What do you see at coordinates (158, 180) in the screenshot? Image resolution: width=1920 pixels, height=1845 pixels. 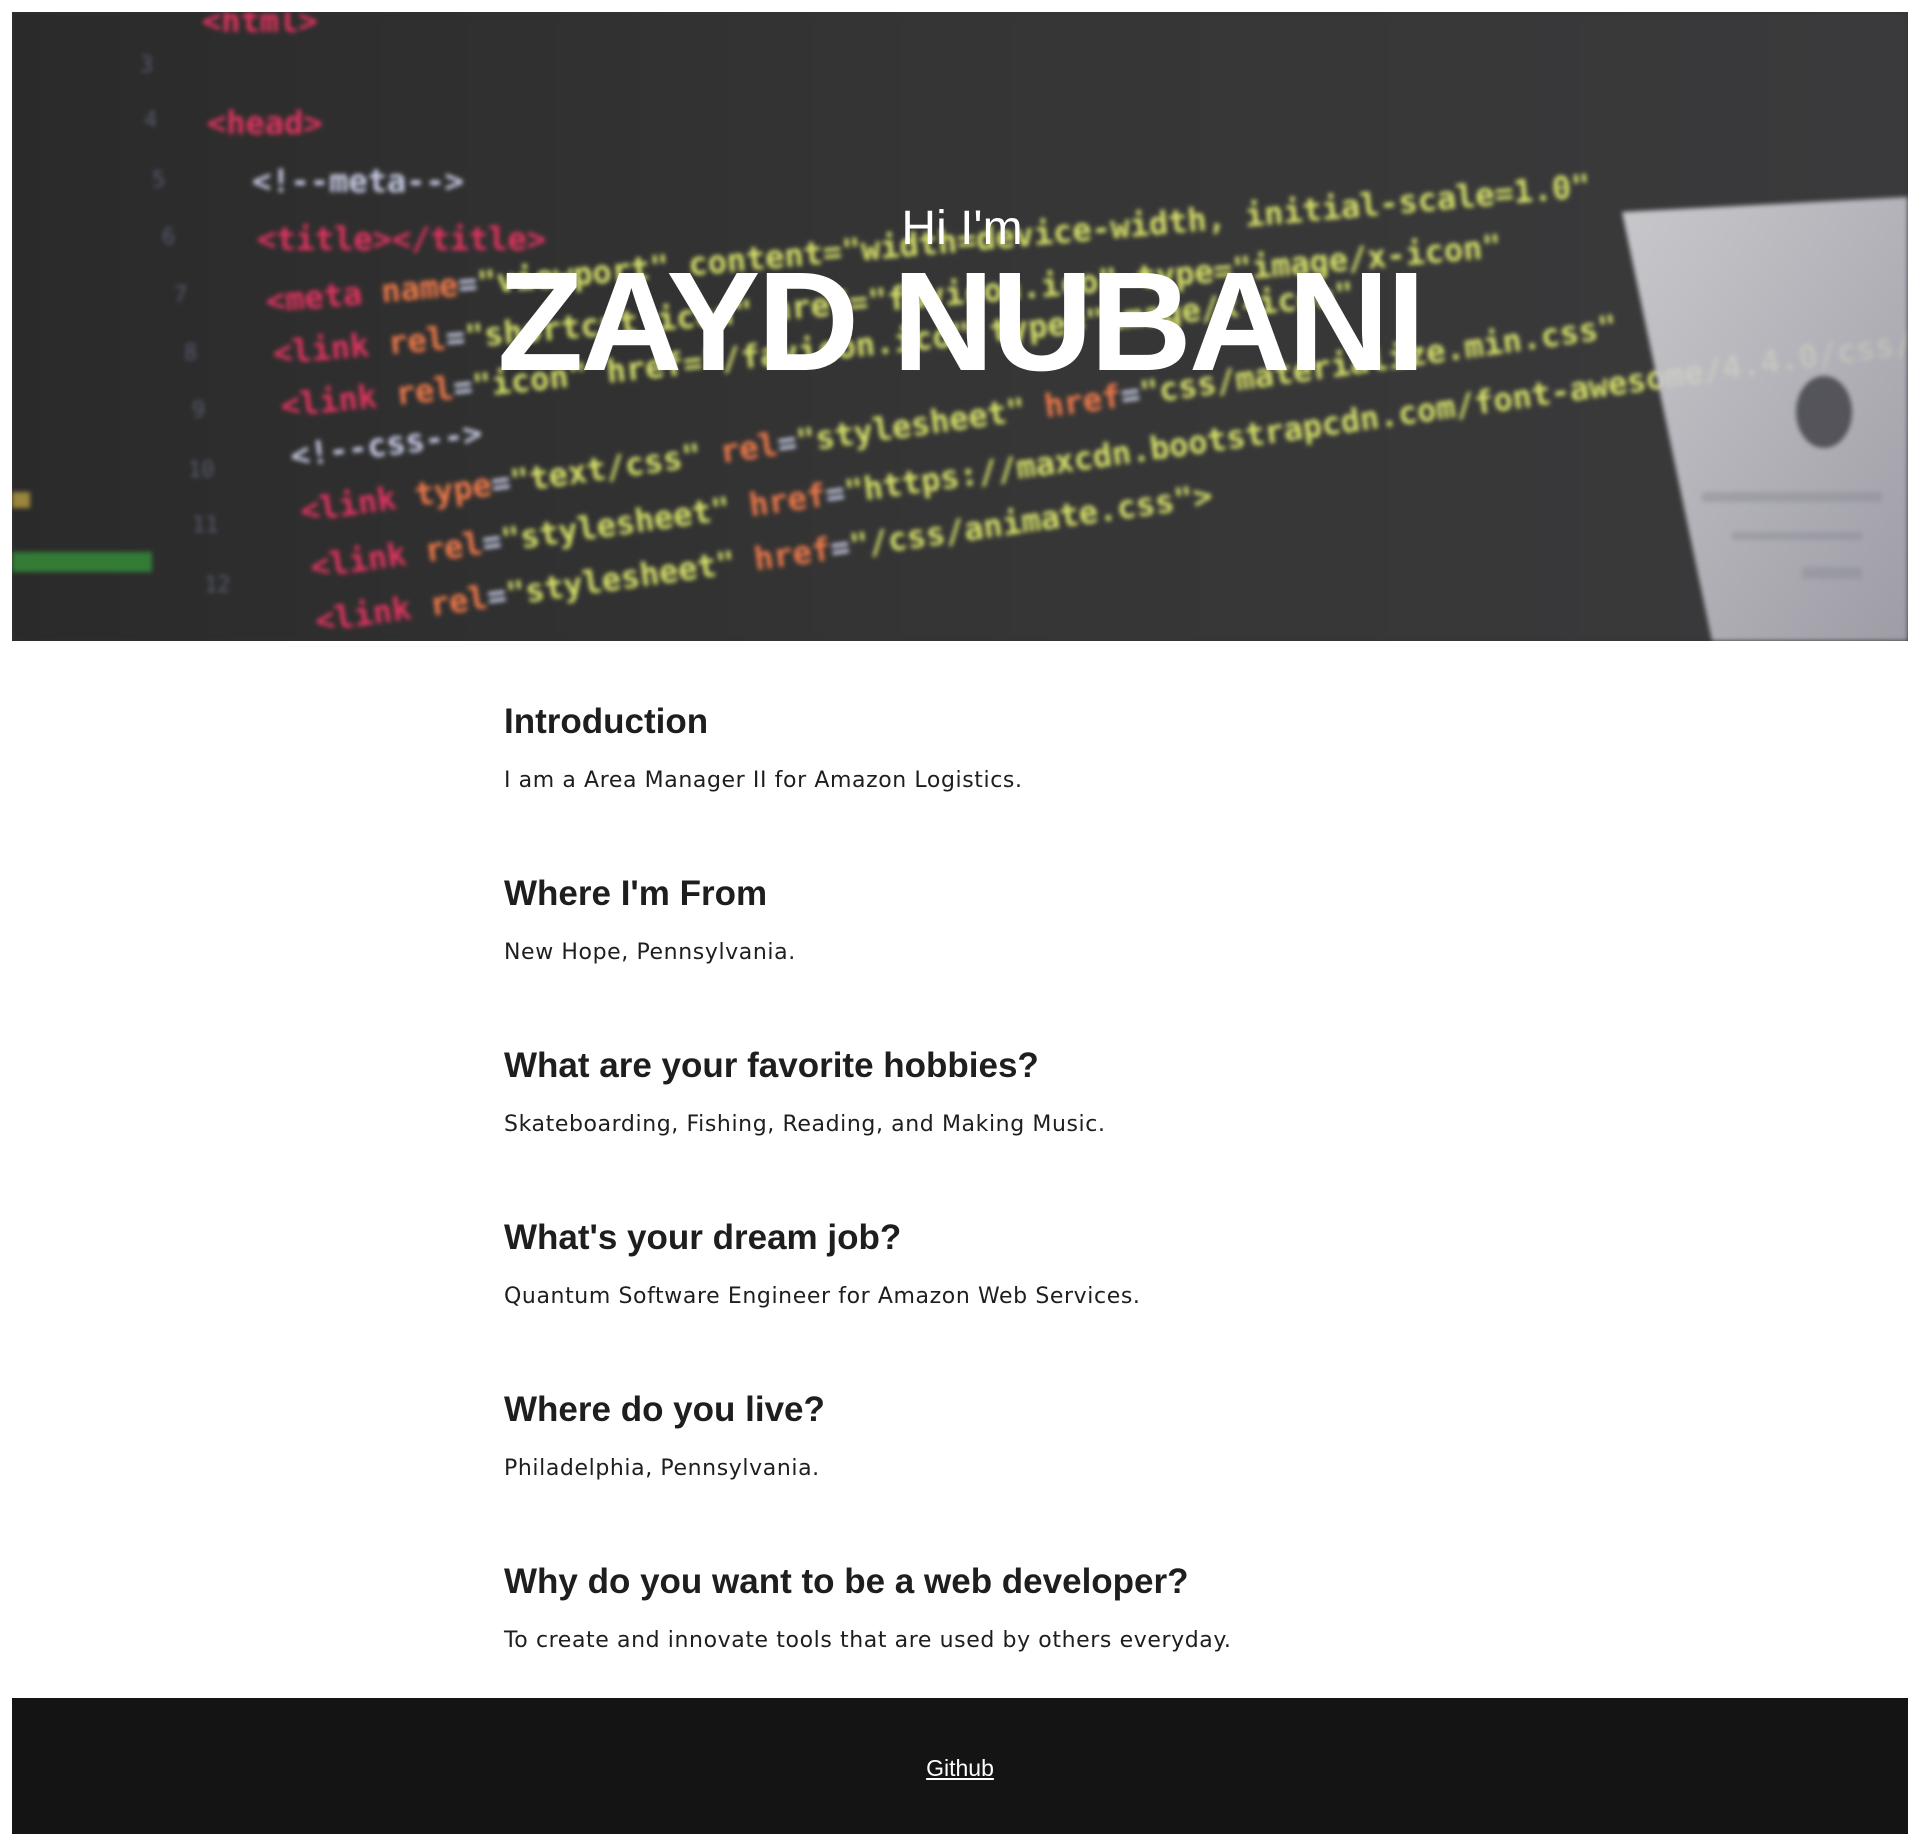 I see `svg-text: 5` at bounding box center [158, 180].